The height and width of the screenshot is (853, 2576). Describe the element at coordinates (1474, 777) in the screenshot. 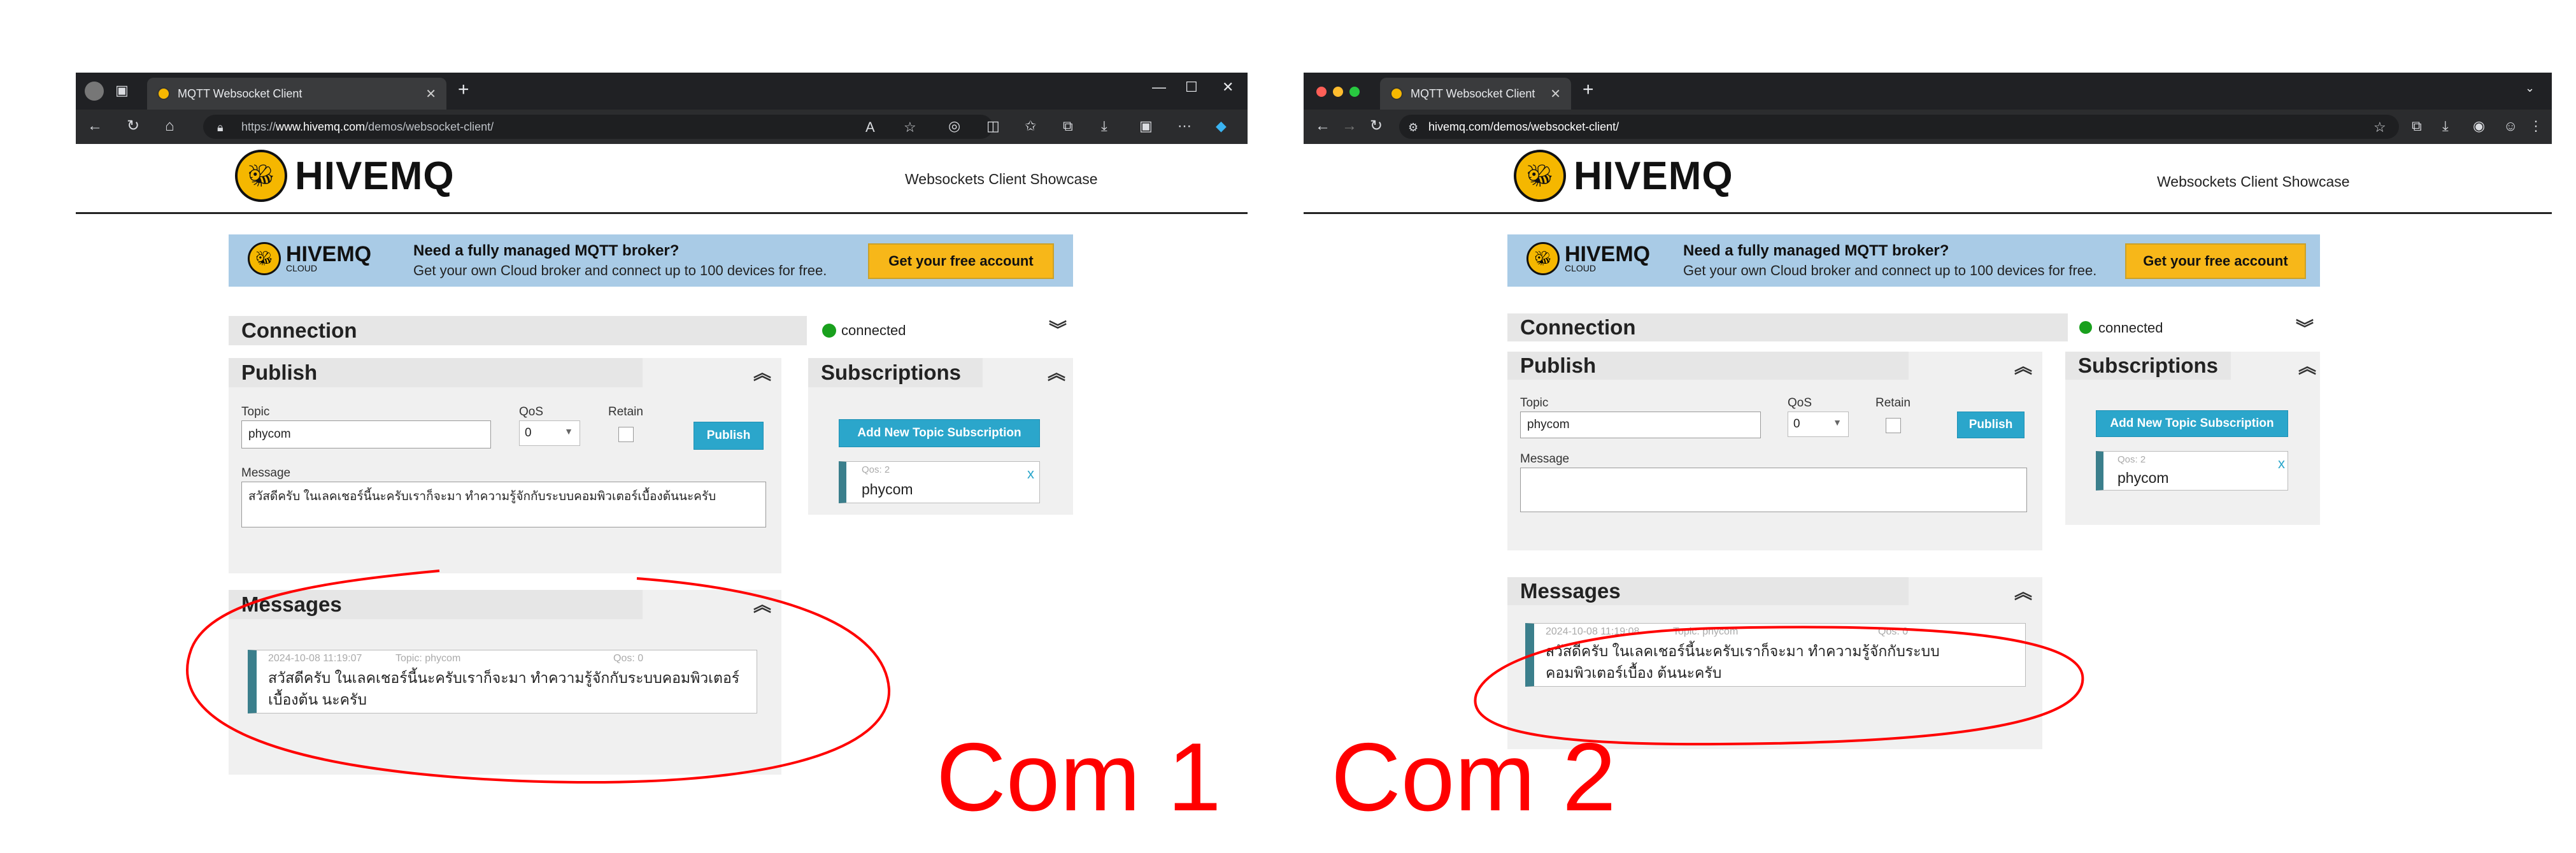

I see `caption-com2: Com 2` at that location.